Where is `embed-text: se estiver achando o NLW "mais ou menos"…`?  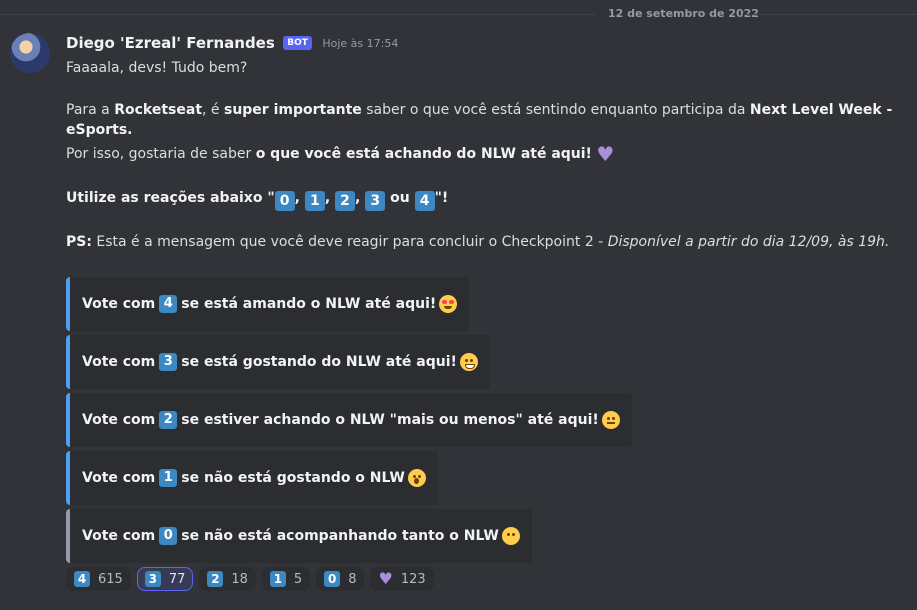 embed-text: se estiver achando o NLW "mais ou menos"… is located at coordinates (390, 420).